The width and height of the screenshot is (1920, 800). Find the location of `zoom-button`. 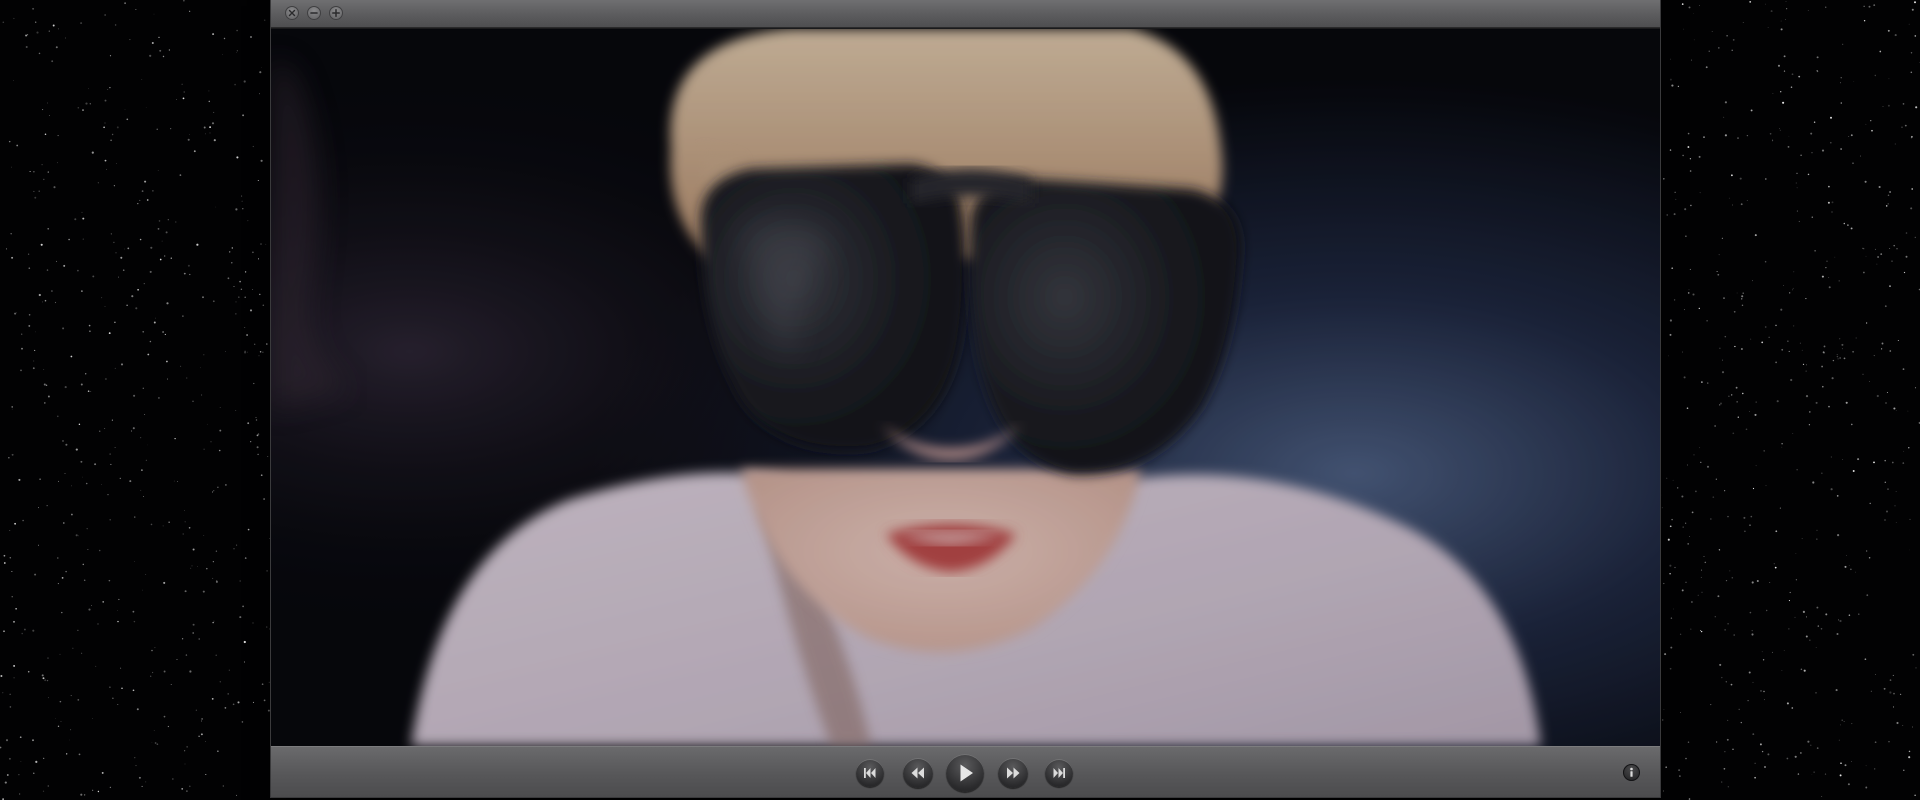

zoom-button is located at coordinates (336, 13).